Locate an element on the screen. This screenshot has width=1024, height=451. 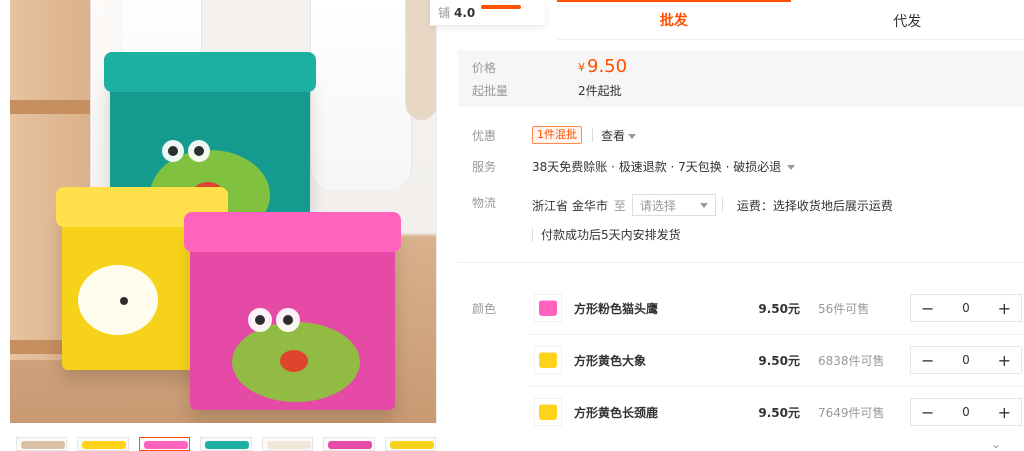
moq-value: 2件起批 is located at coordinates (600, 91).